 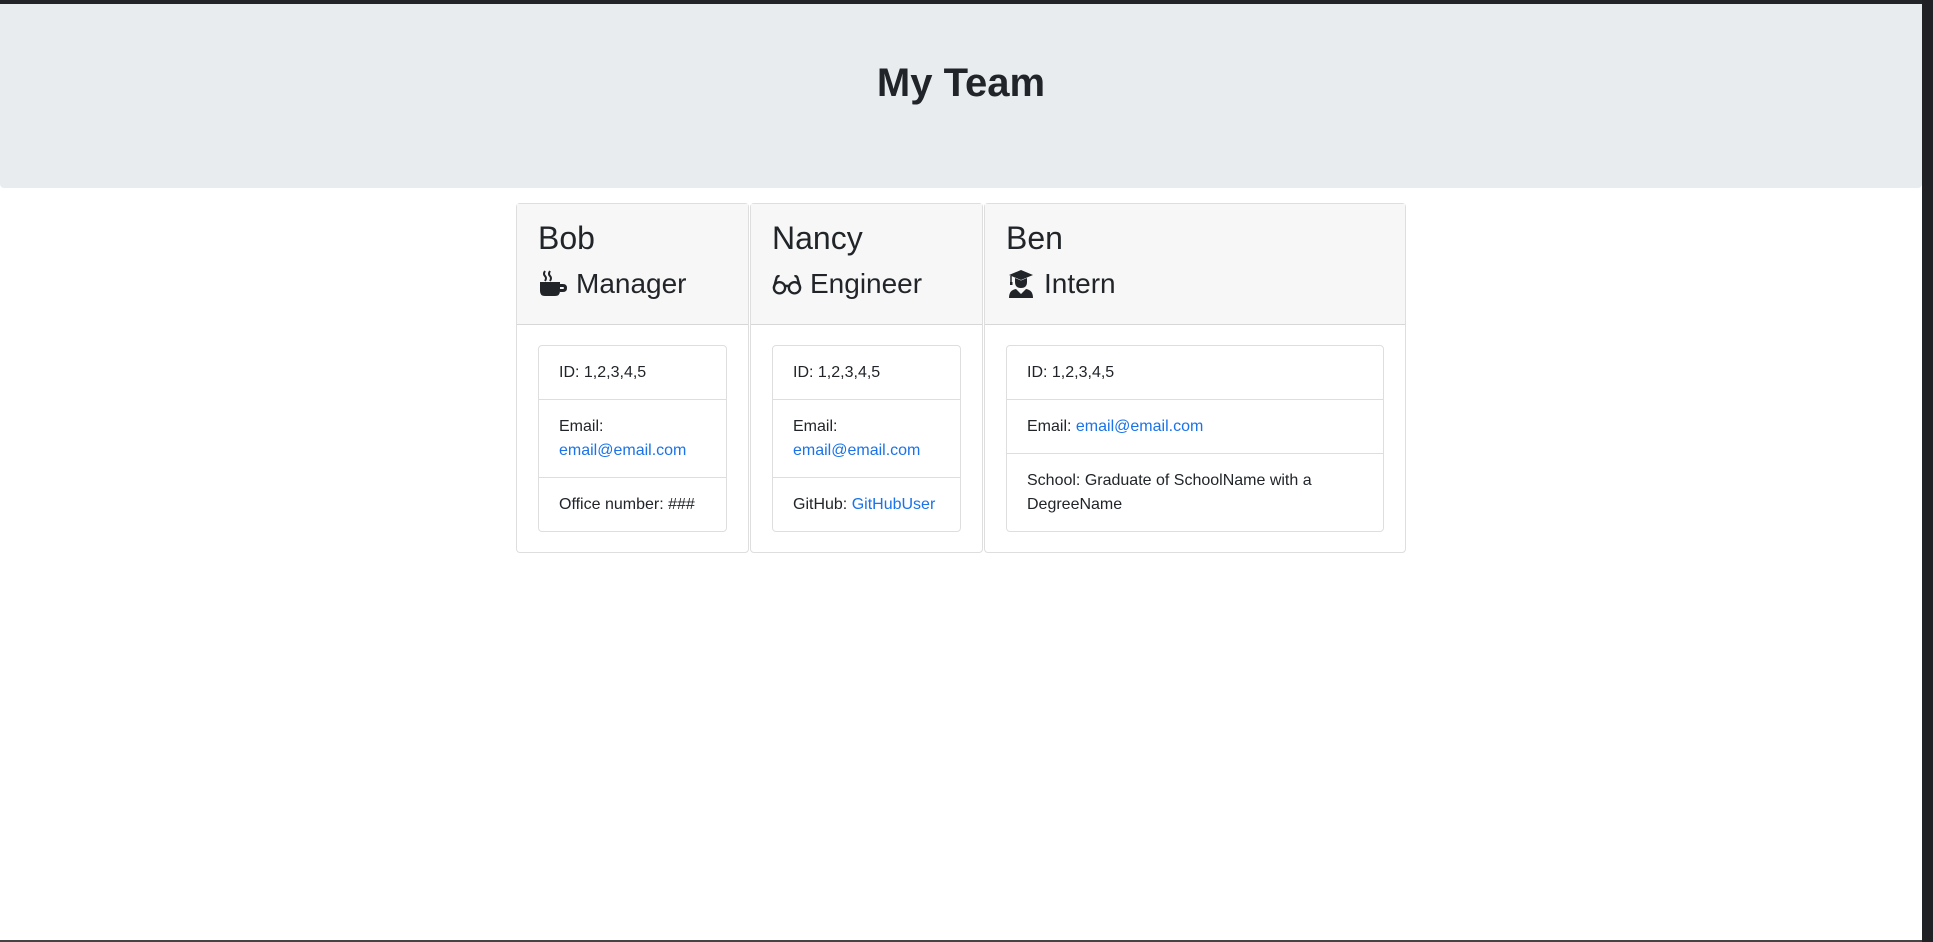 I want to click on employee-name: Ben, so click(x=1034, y=238).